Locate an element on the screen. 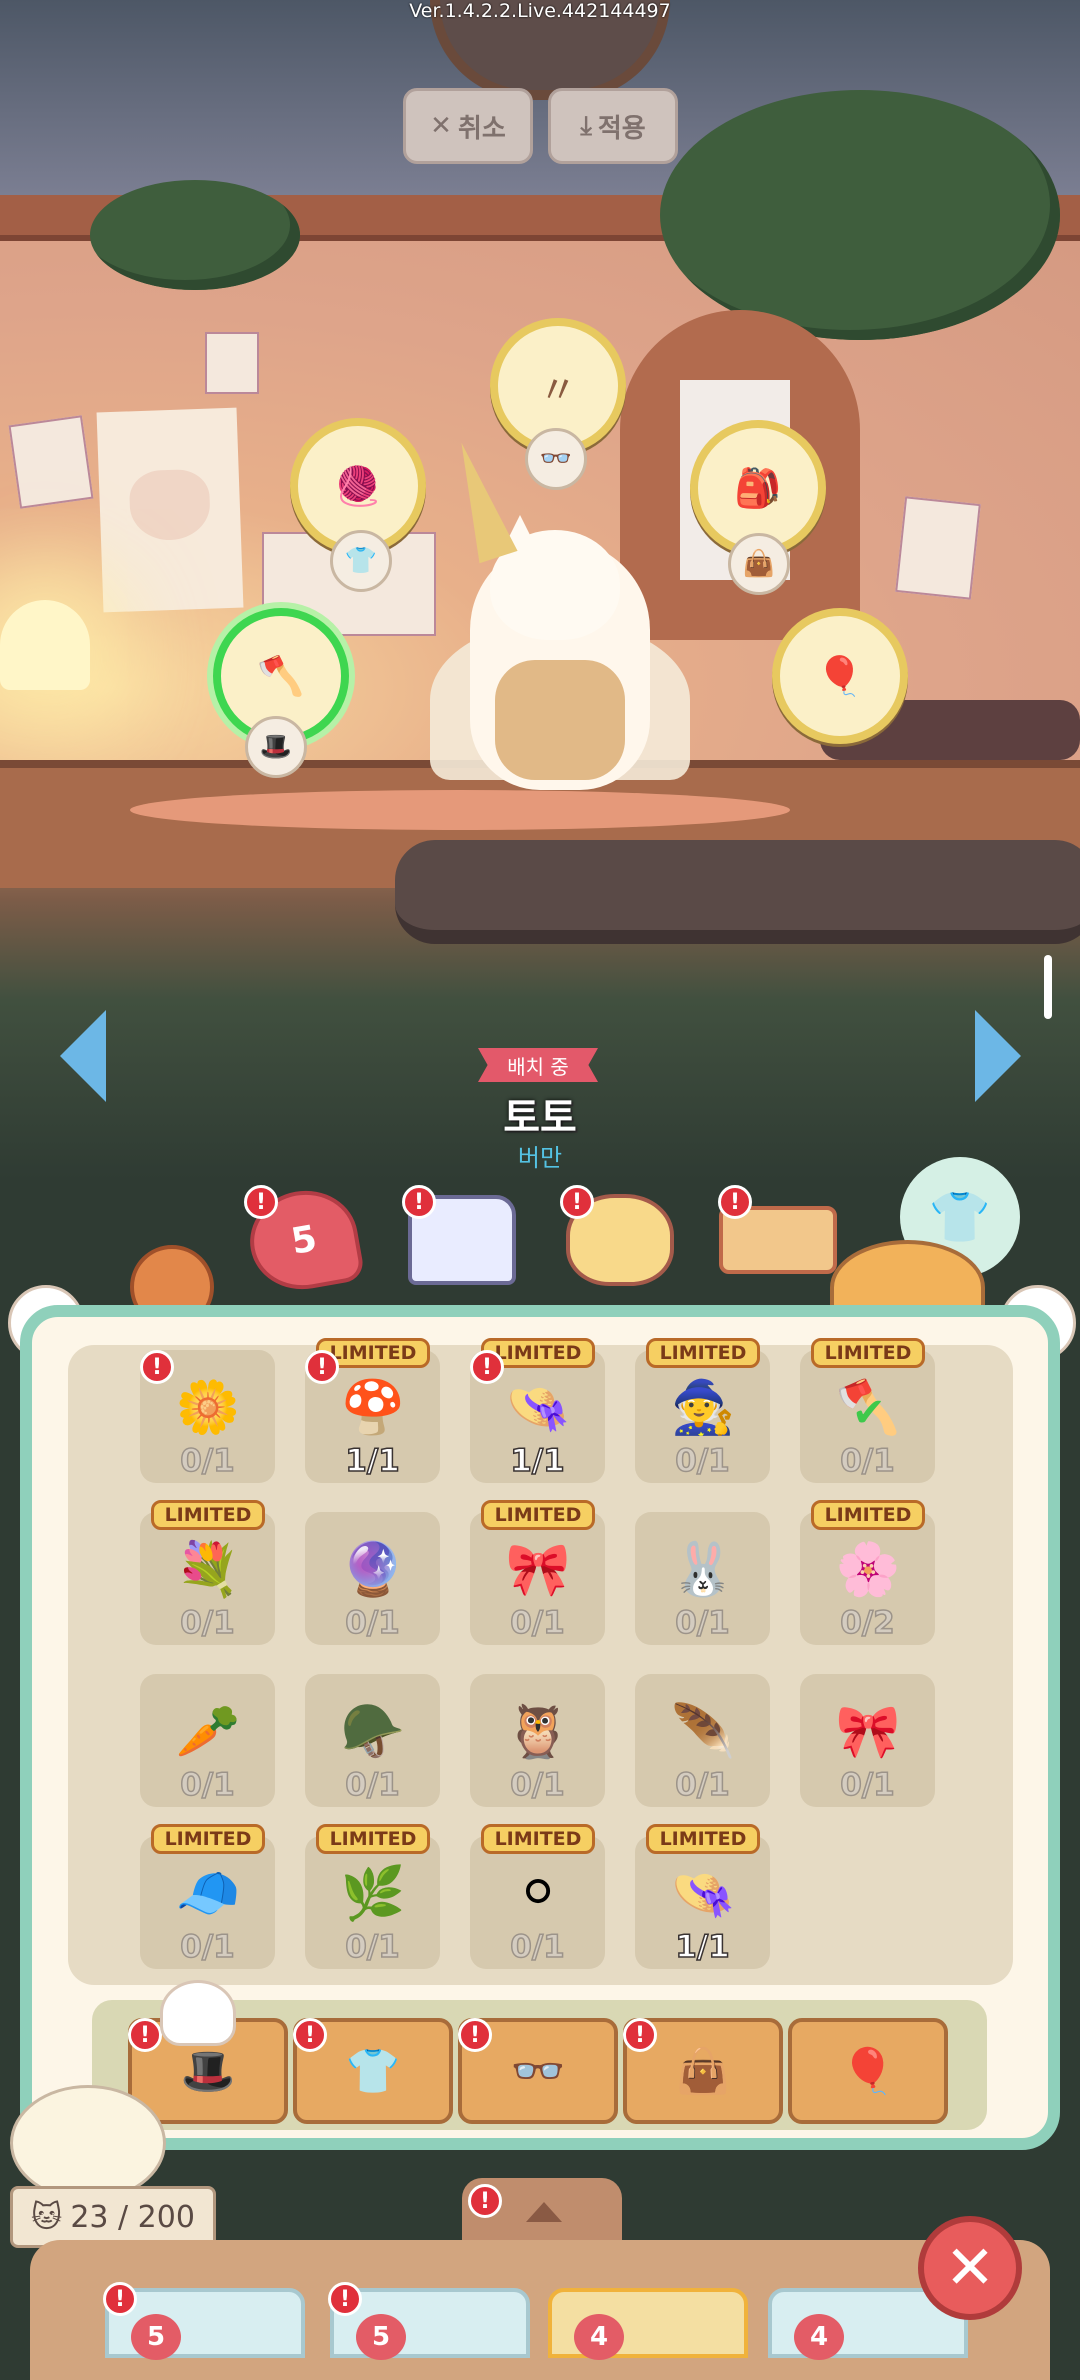 Image resolution: width=1080 pixels, height=2380 pixels. category-bag: 👜! is located at coordinates (703, 2071).